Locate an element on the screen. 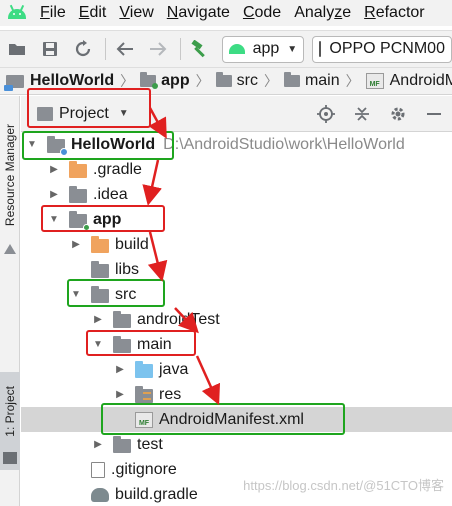 This screenshot has height=506, width=452. tree-label: .gitignore is located at coordinates (144, 469).